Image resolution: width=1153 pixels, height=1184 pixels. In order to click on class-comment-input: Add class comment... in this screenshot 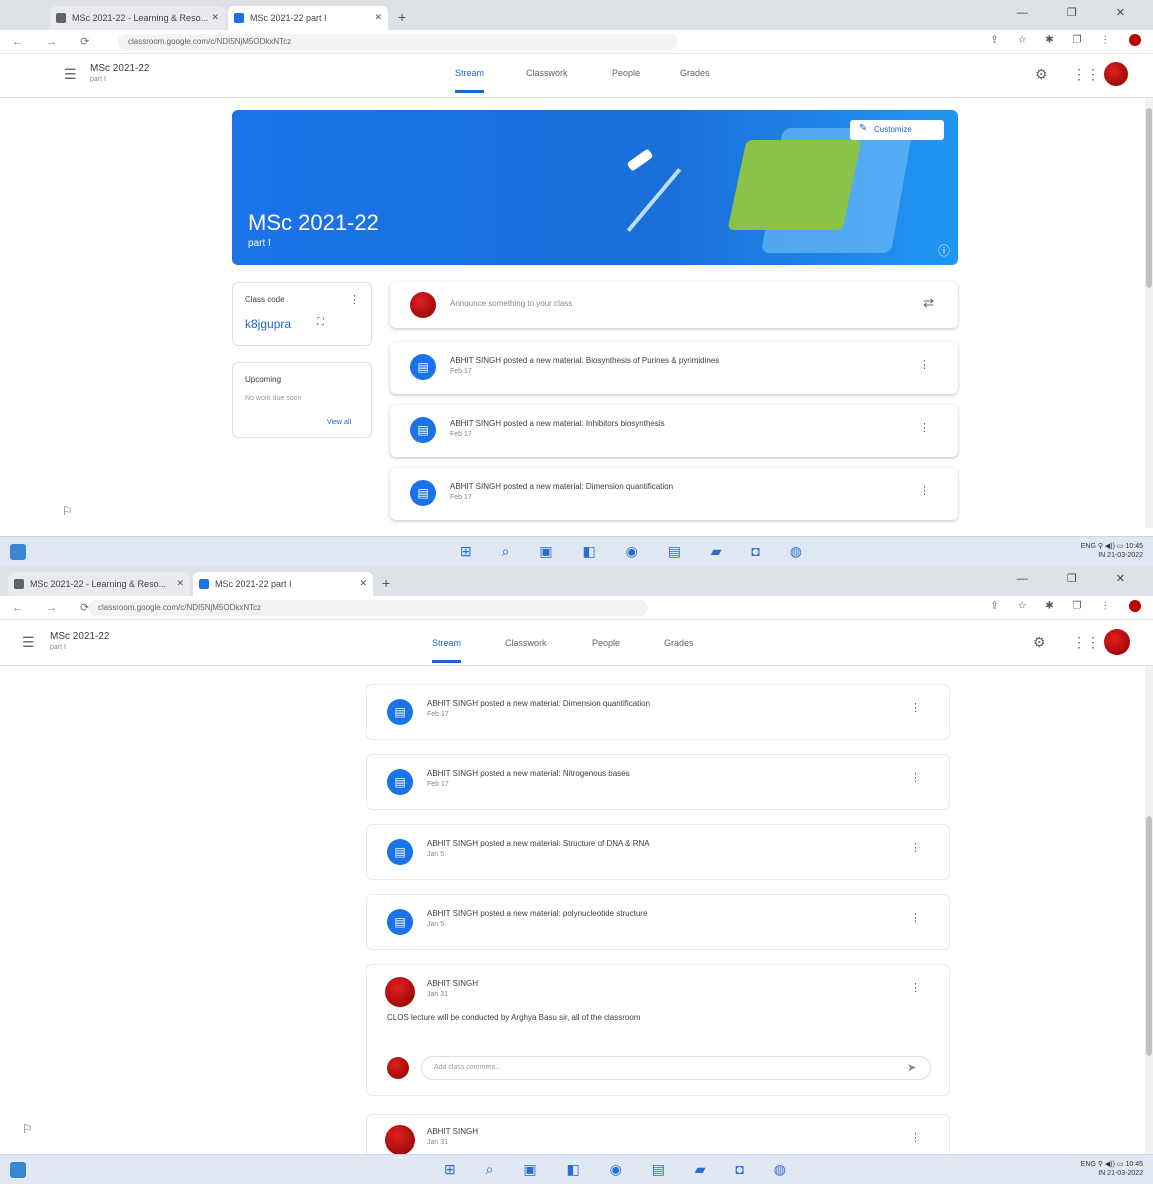, I will do `click(676, 1068)`.